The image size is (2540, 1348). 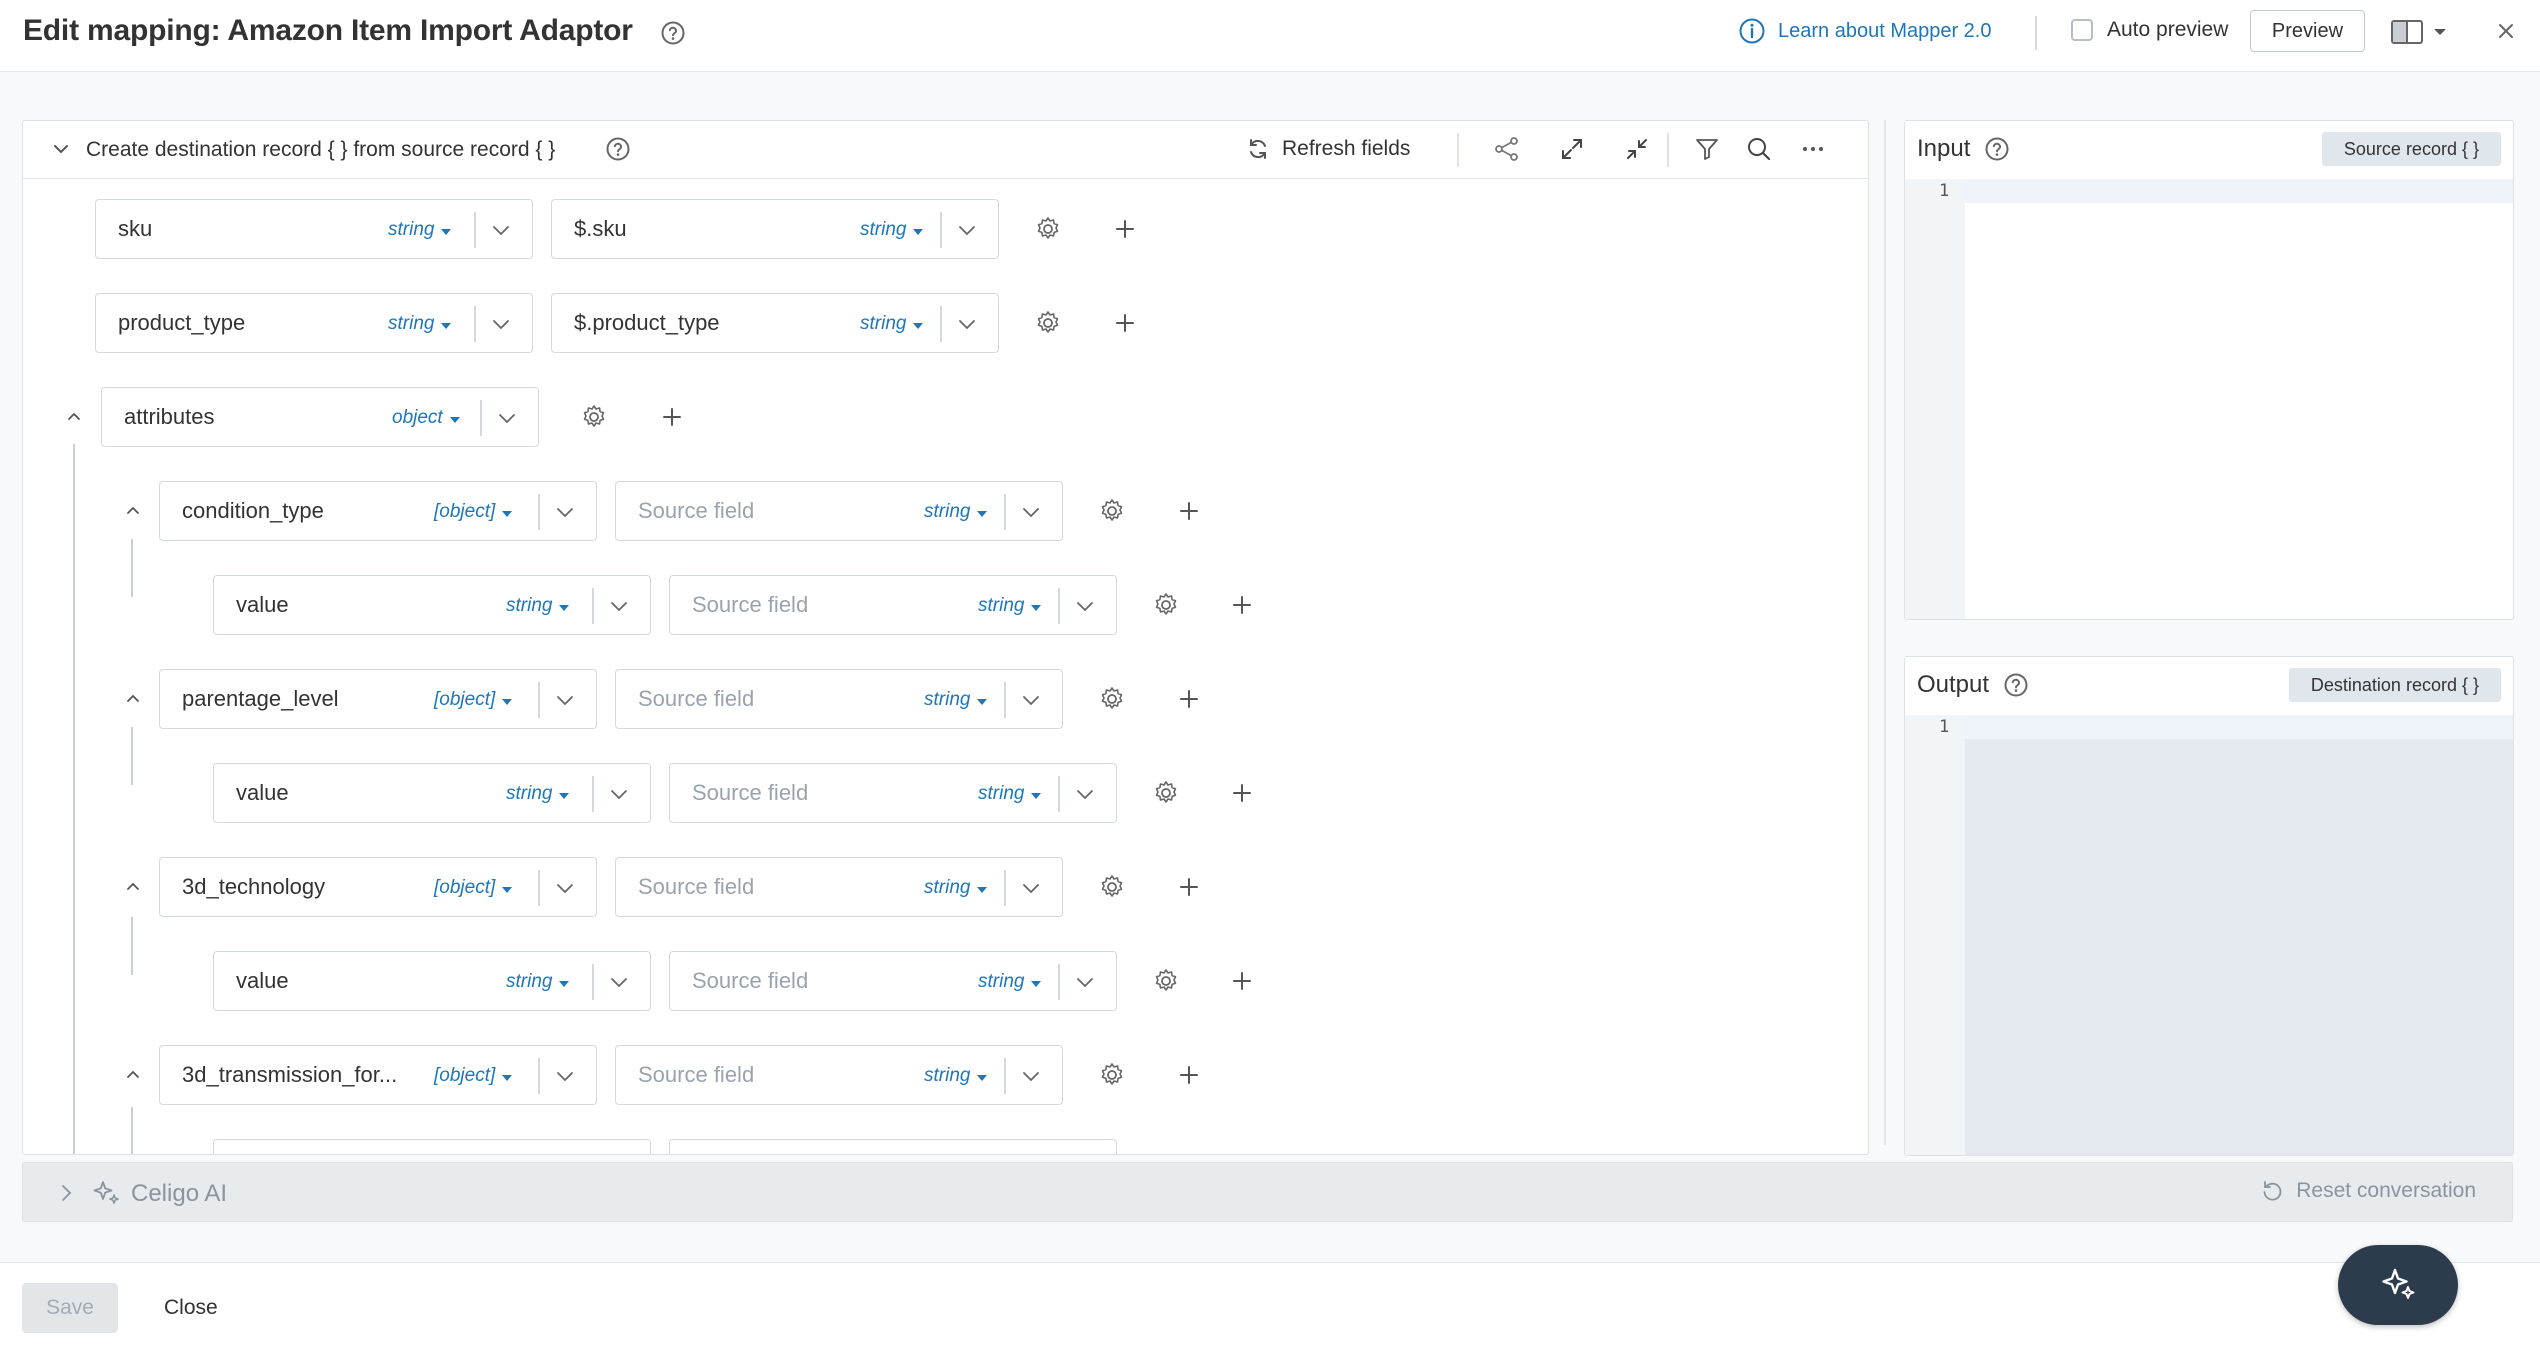 I want to click on auto-preview-toggle: Auto preview, so click(x=2149, y=30).